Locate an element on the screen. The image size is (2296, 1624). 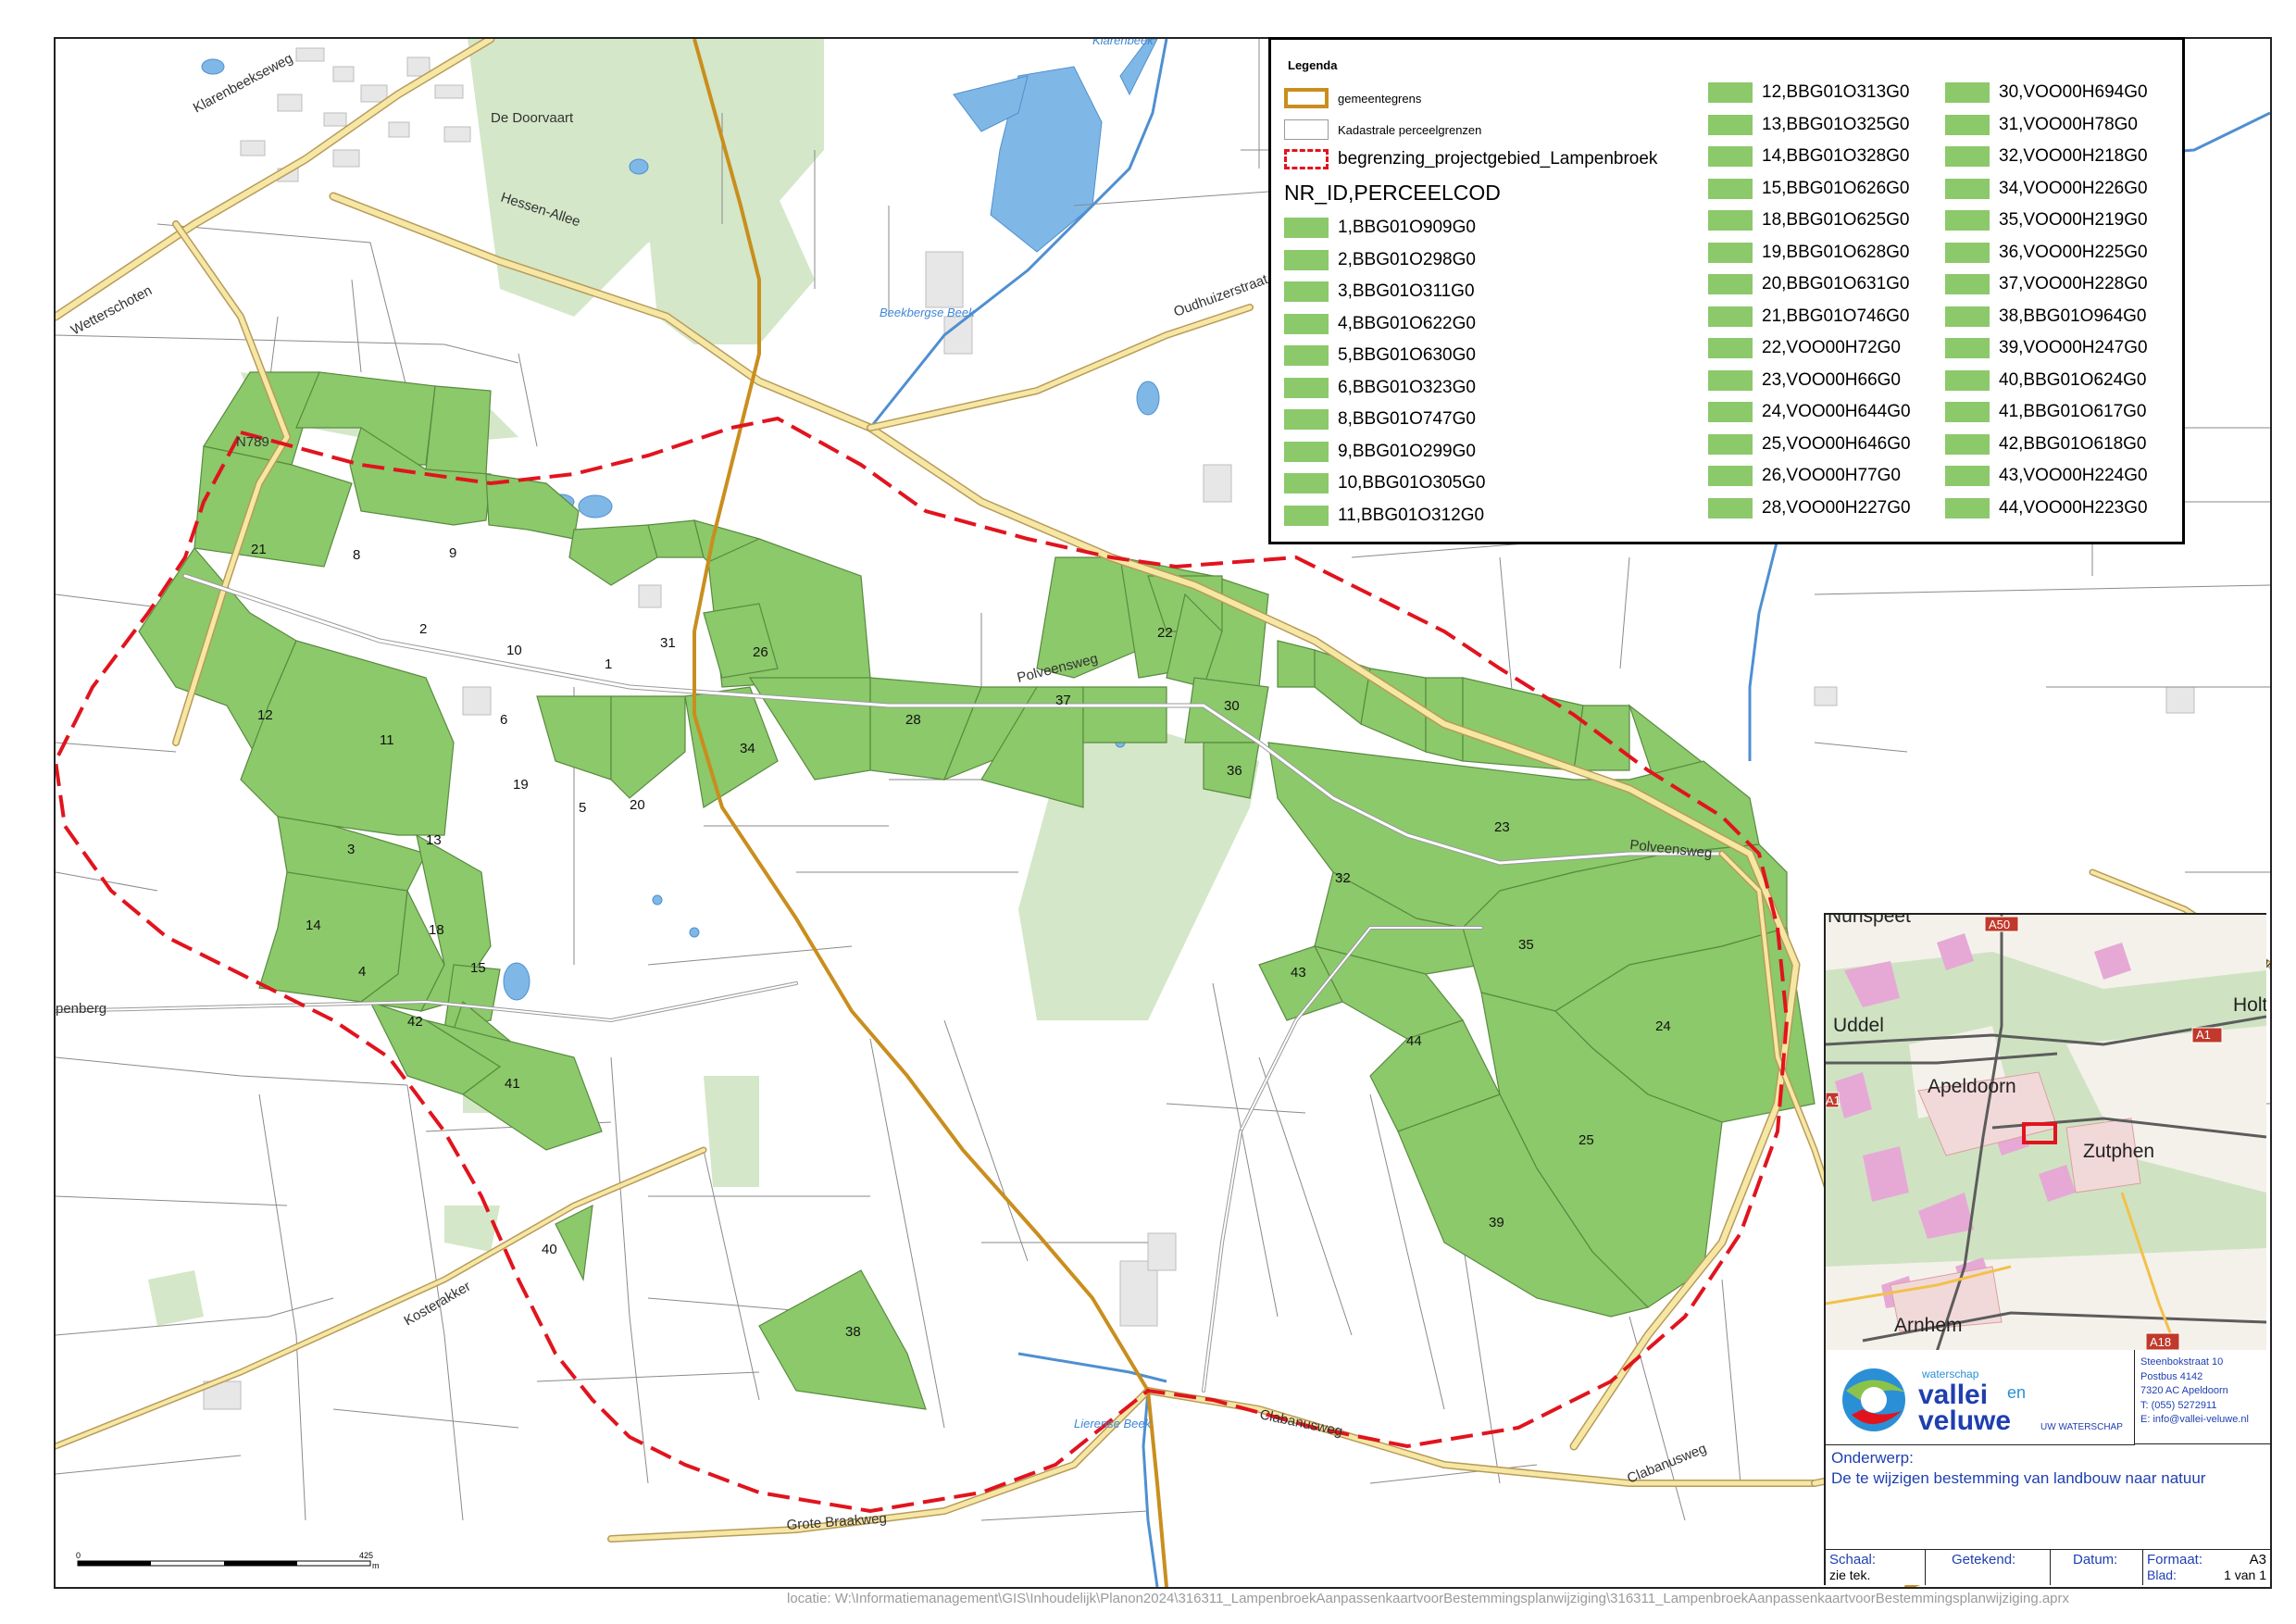
place-label: Nunspeet is located at coordinates (1869, 921).